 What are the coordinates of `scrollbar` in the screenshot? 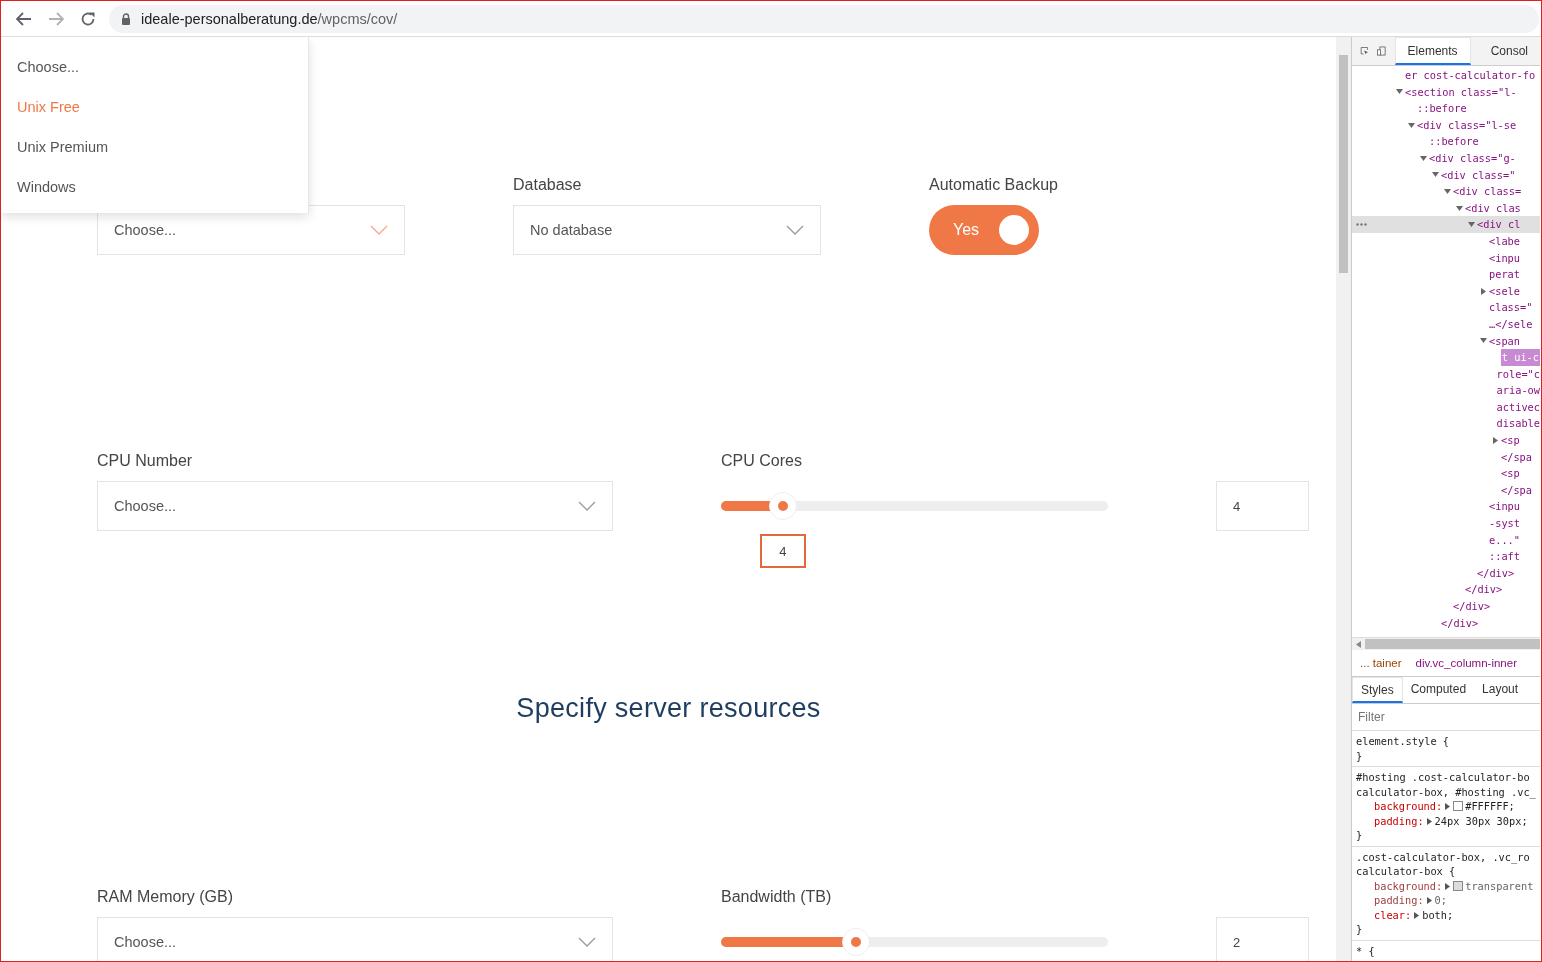 It's located at (1343, 499).